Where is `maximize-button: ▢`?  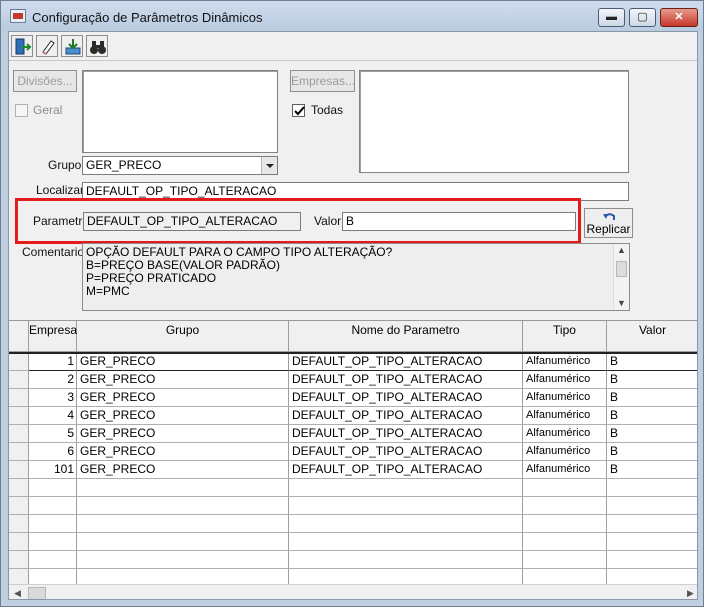 maximize-button: ▢ is located at coordinates (642, 17).